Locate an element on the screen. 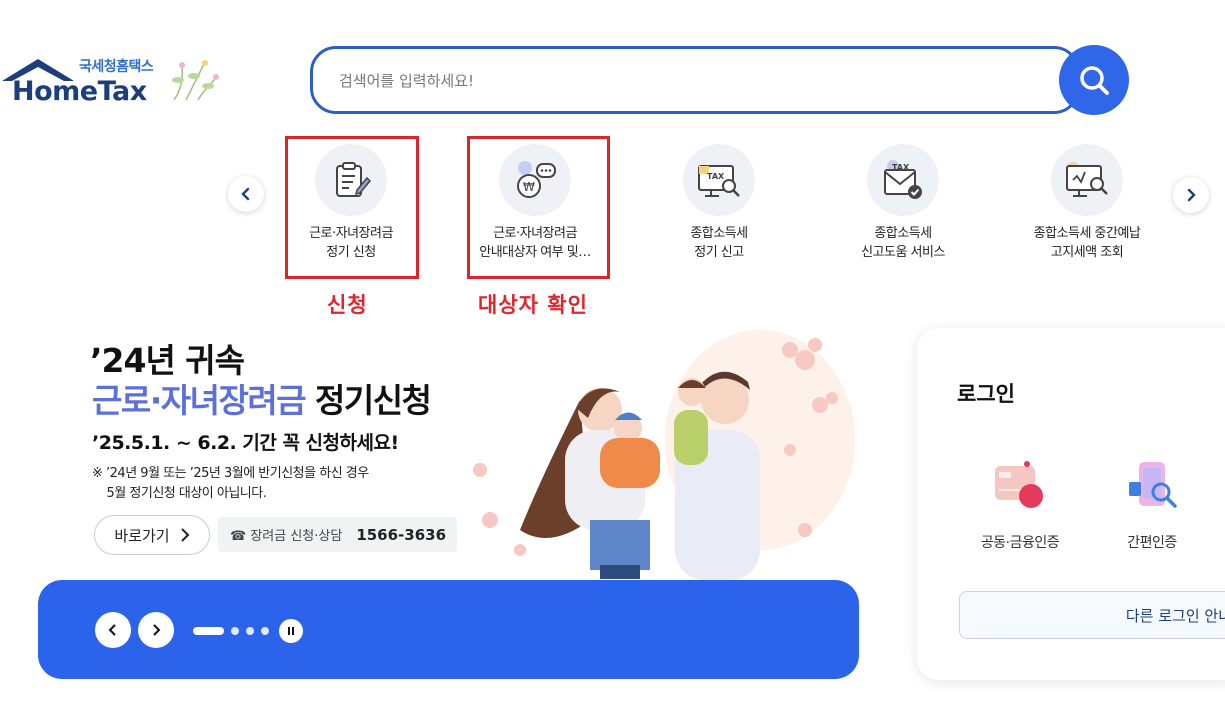 The height and width of the screenshot is (707, 1225). search-button is located at coordinates (1094, 80).